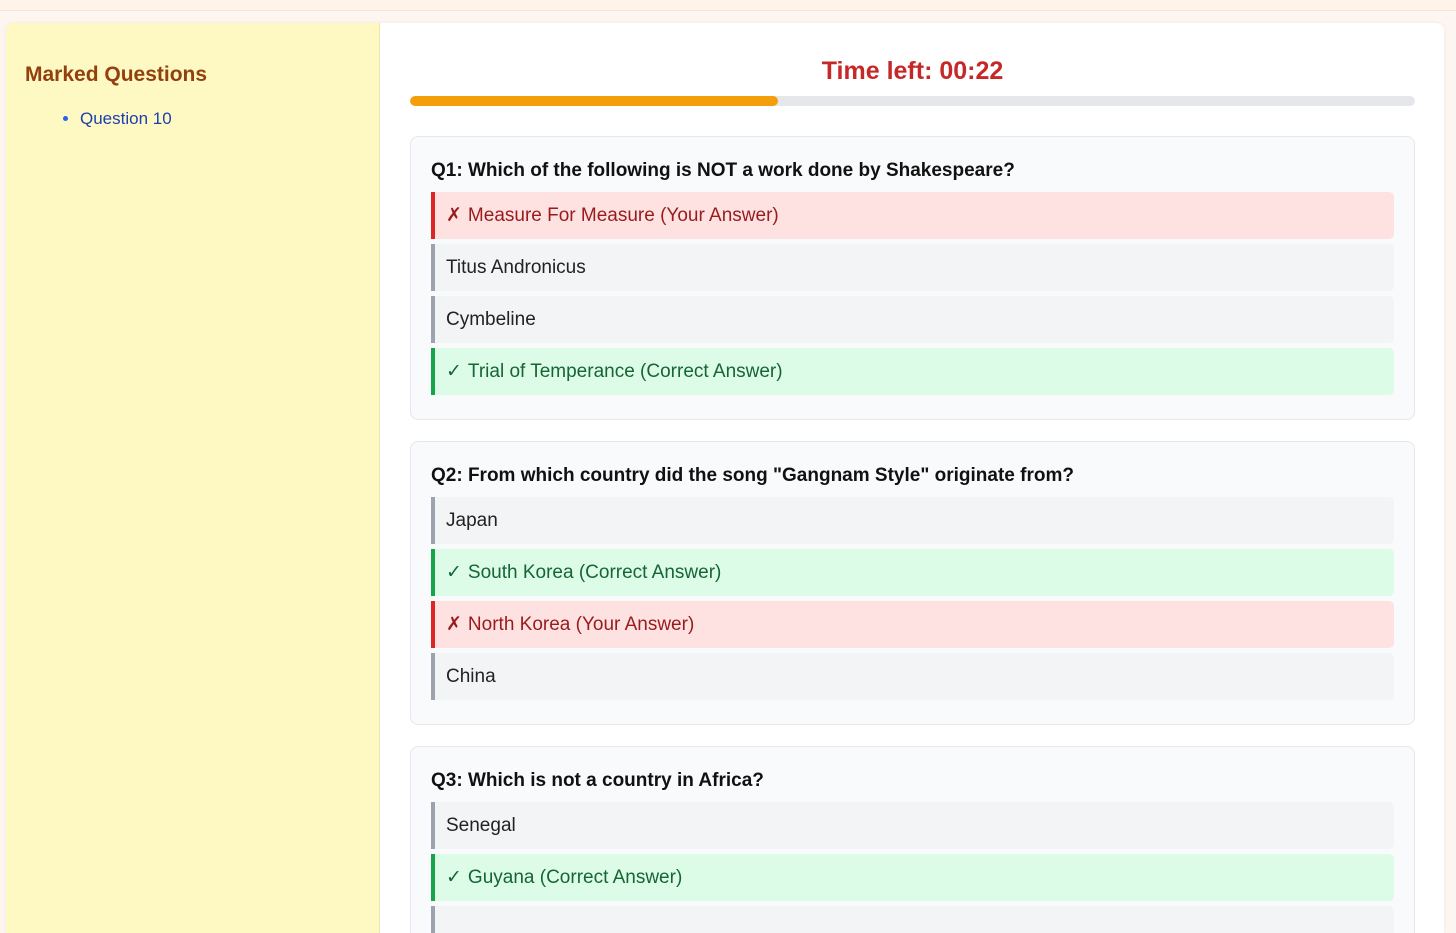  I want to click on answer-option-label: Trial of Temperance (Correct Answer), so click(625, 371).